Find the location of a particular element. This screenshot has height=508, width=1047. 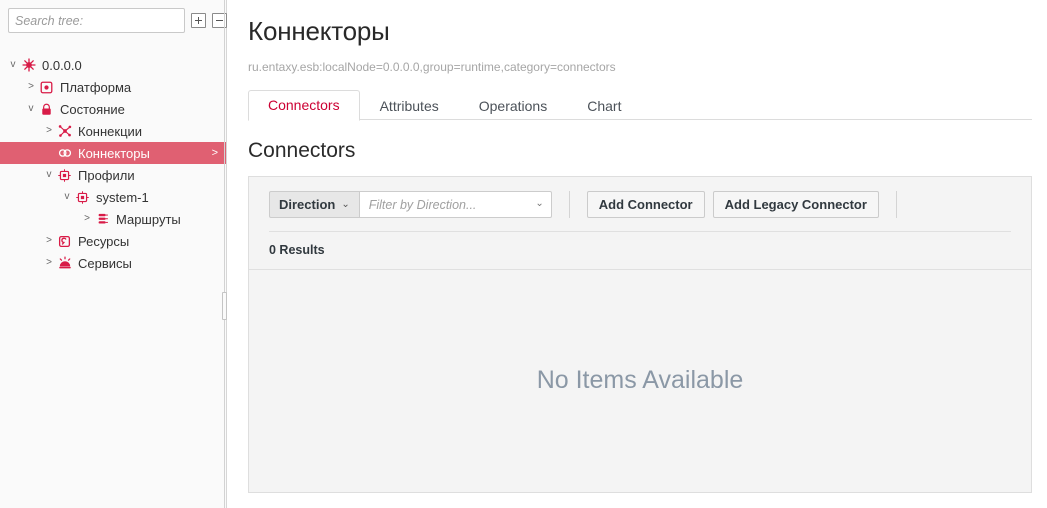

tree-item-label: Маршруты is located at coordinates (148, 219).